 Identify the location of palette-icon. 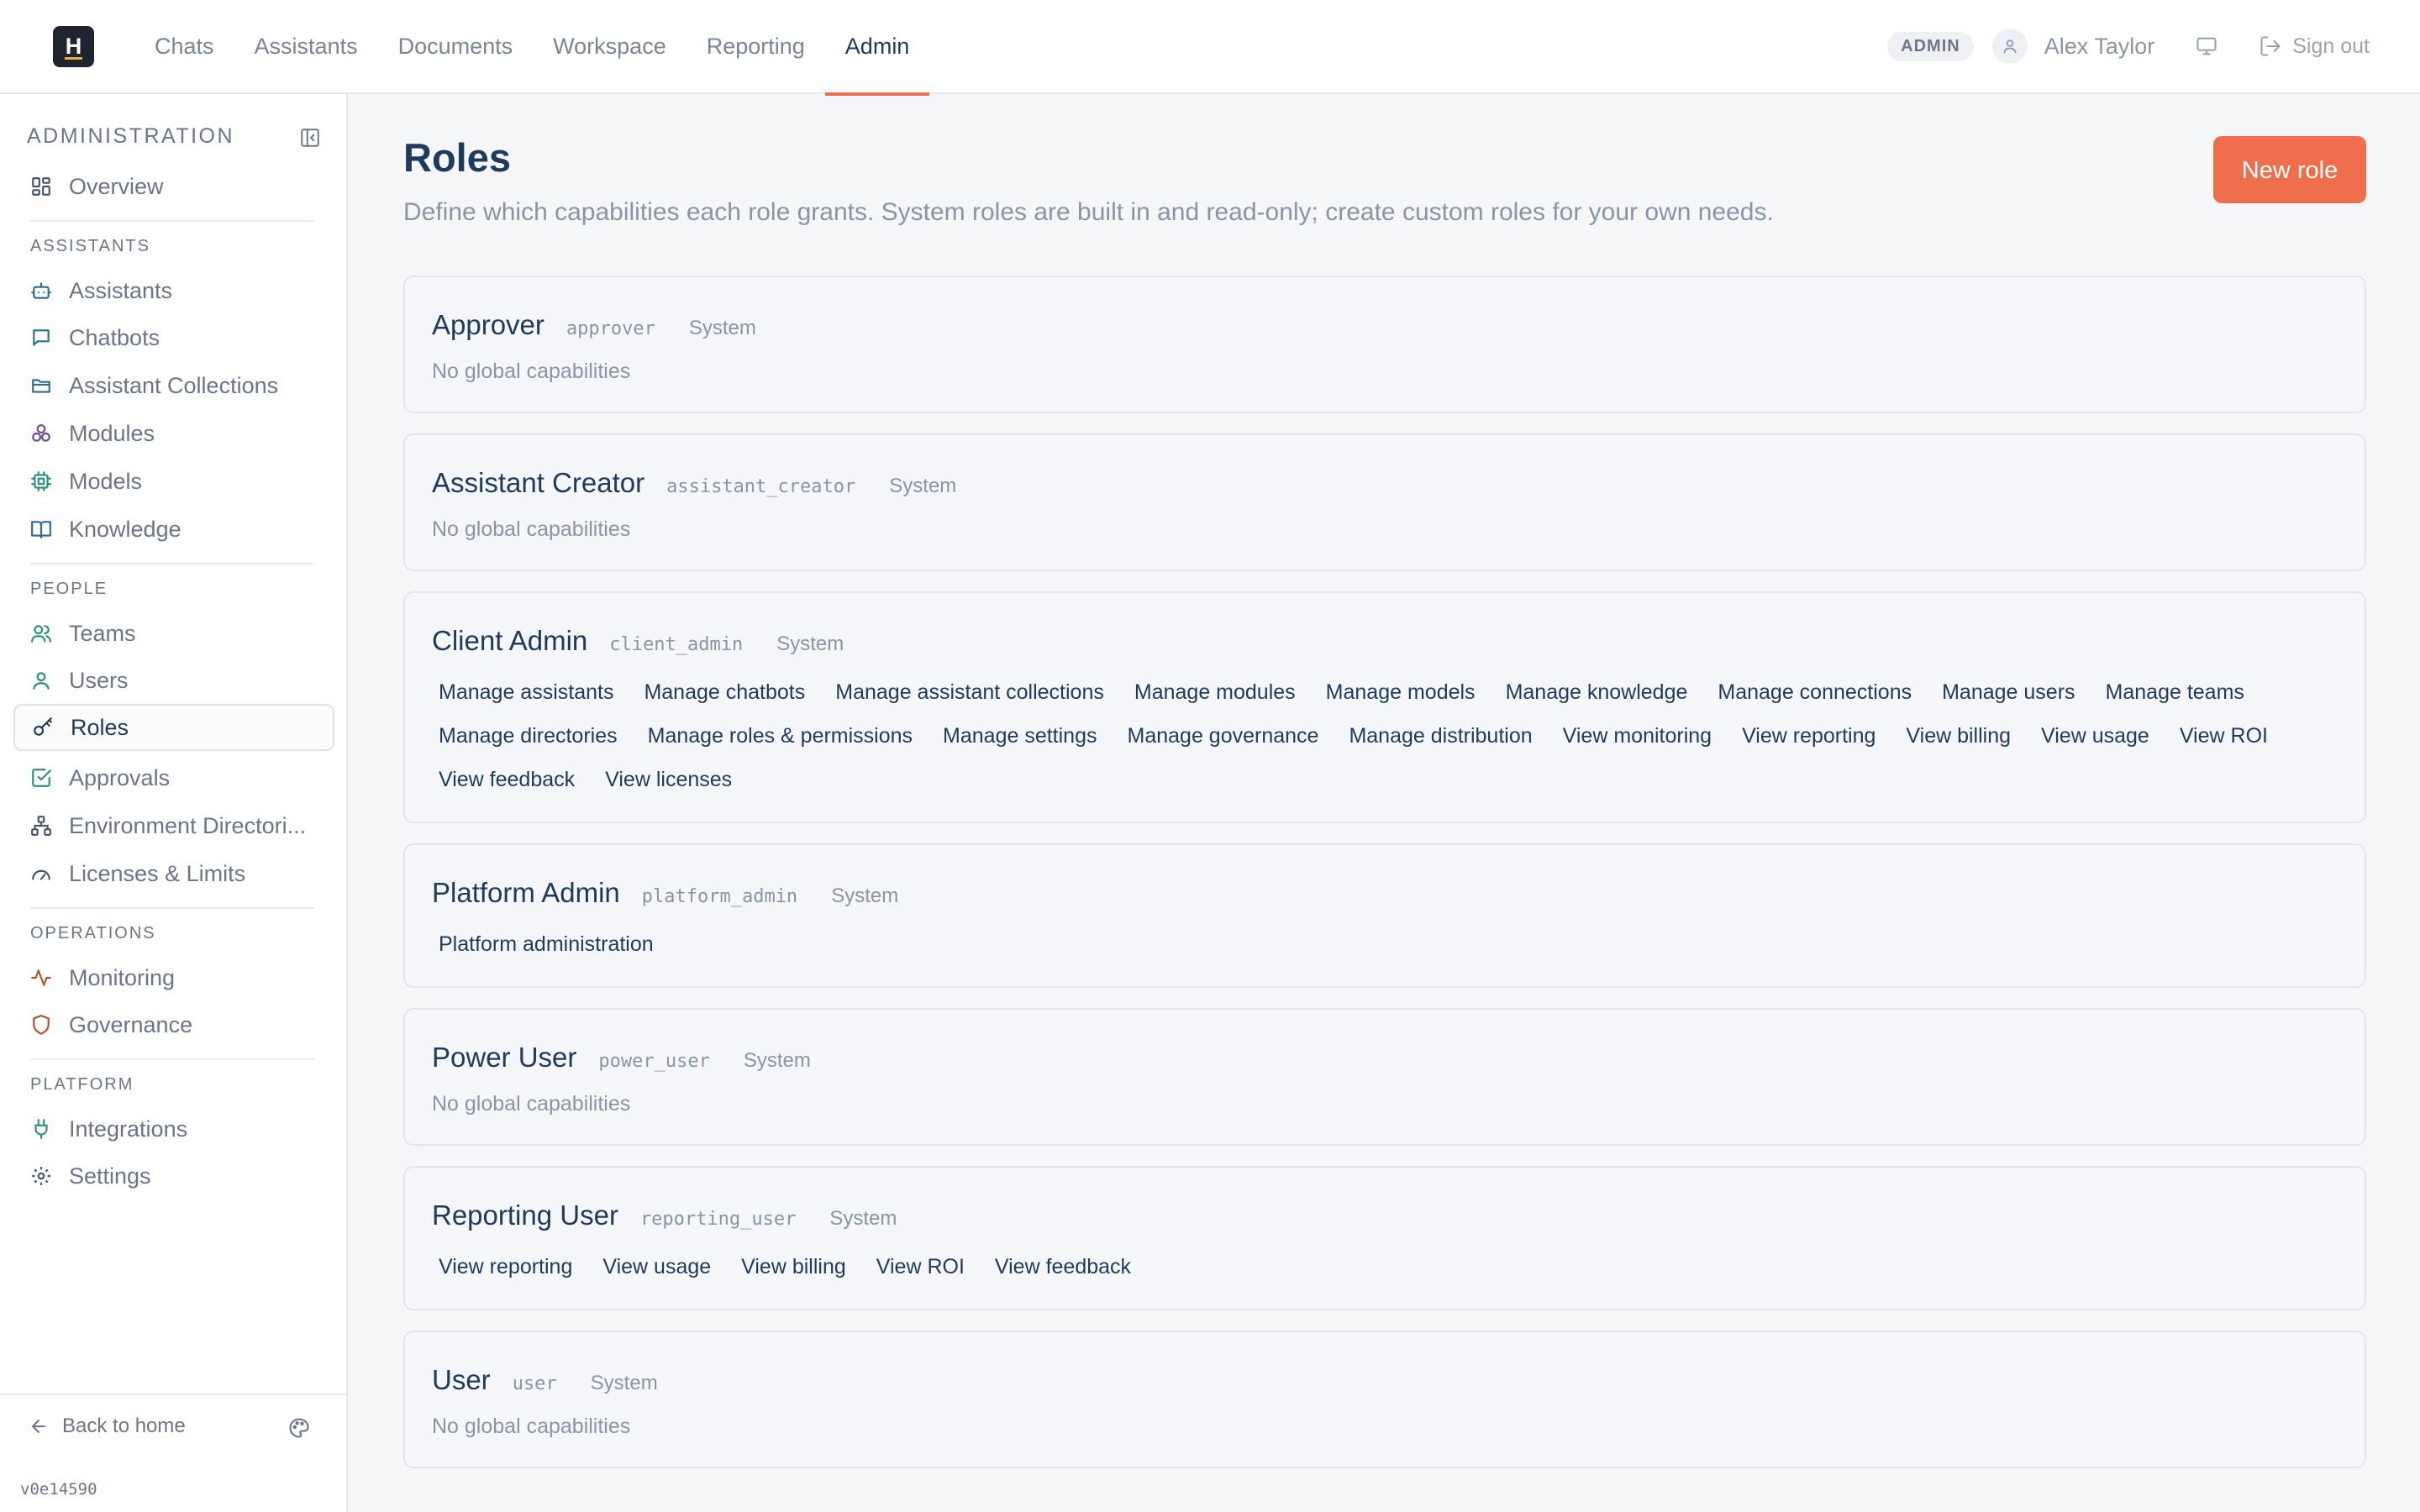
(299, 1428).